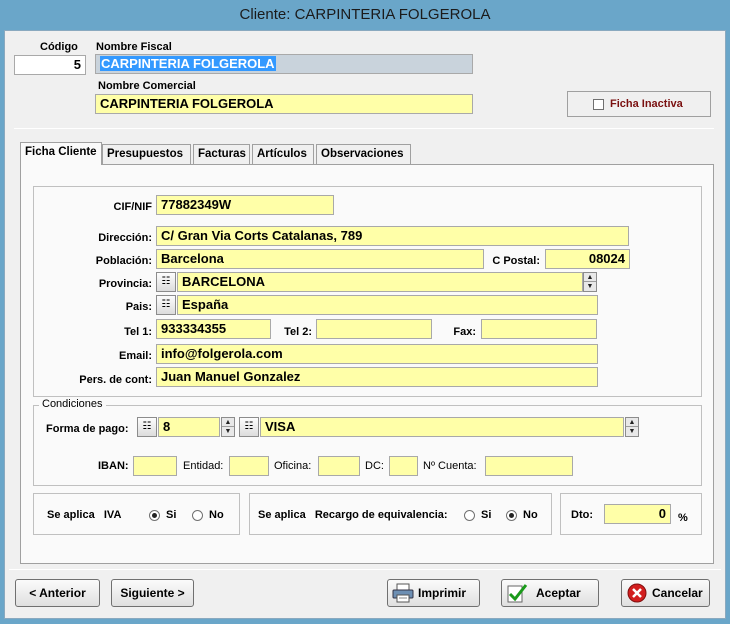 Image resolution: width=730 pixels, height=624 pixels. What do you see at coordinates (115, 380) in the screenshot?
I see `contacto-label: Pers. de cont:` at bounding box center [115, 380].